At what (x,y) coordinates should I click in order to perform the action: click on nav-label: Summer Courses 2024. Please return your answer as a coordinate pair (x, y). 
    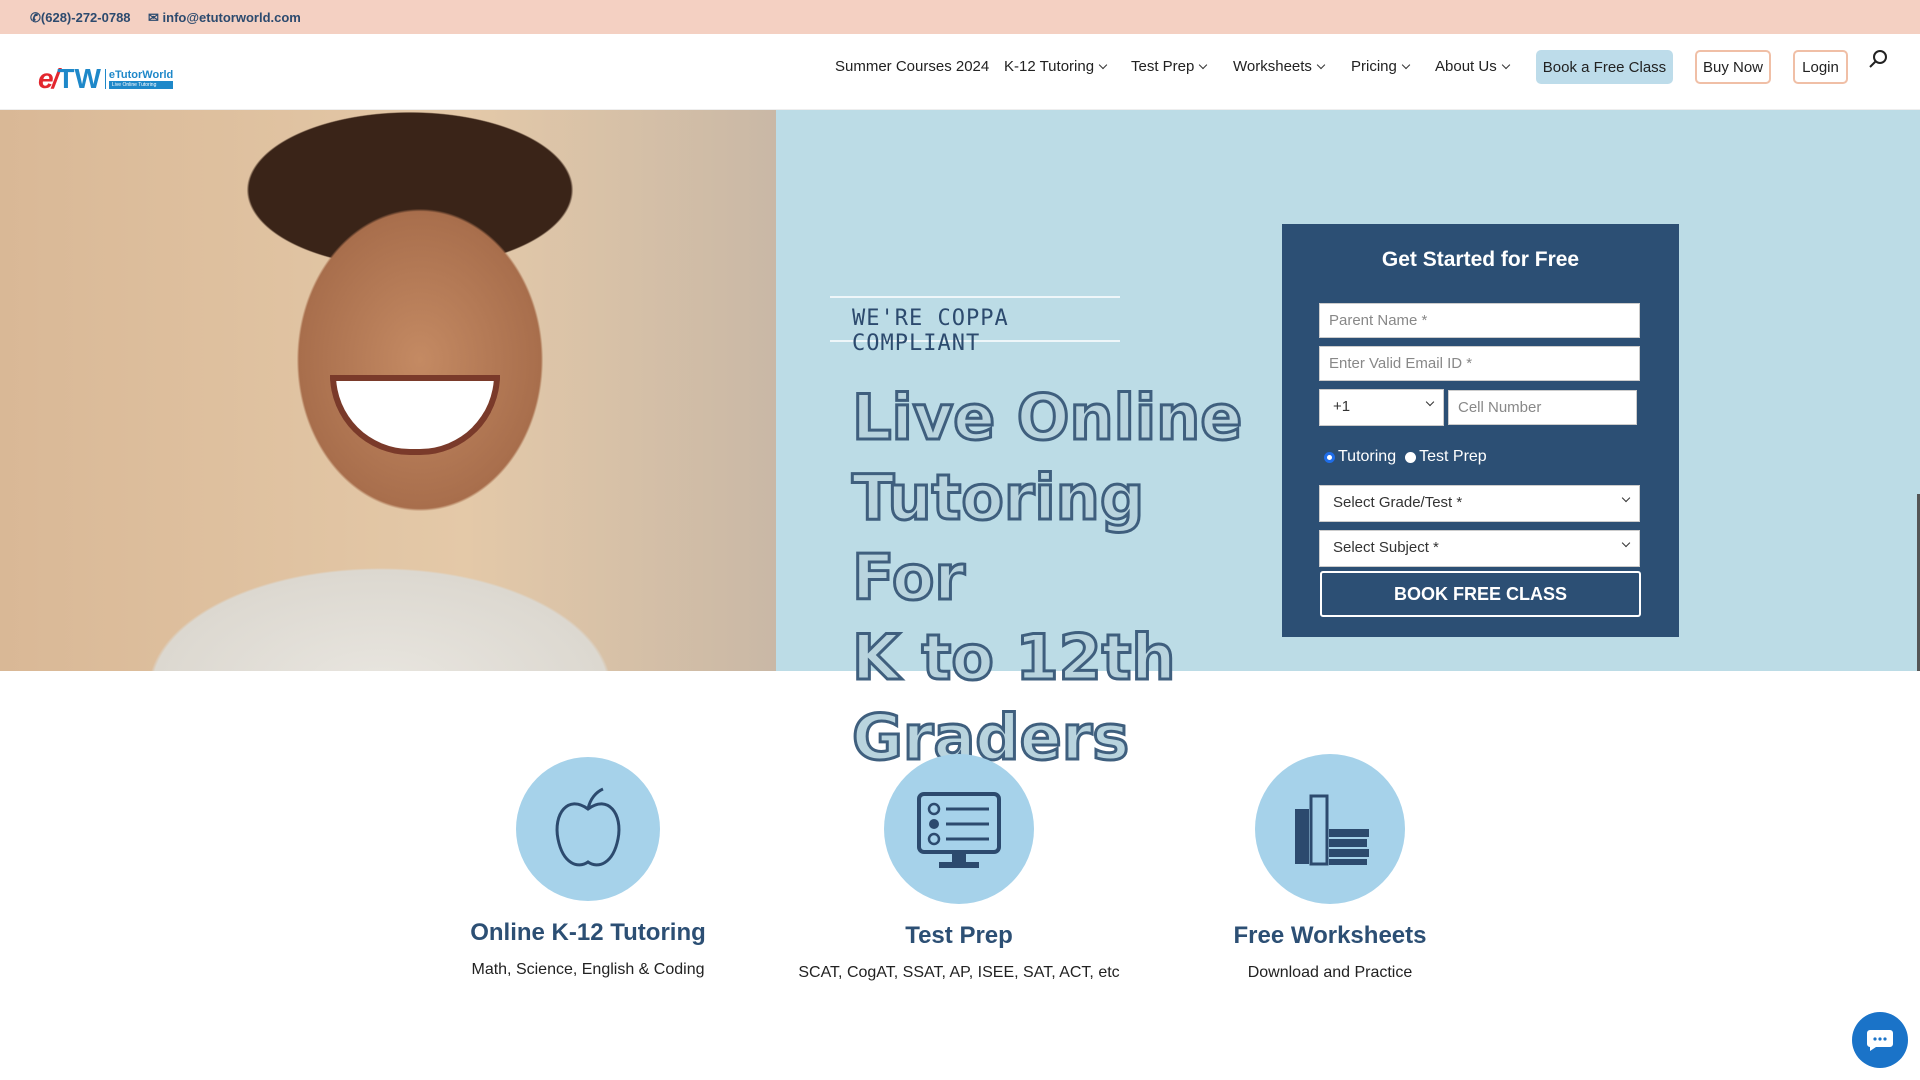
    Looking at the image, I should click on (912, 66).